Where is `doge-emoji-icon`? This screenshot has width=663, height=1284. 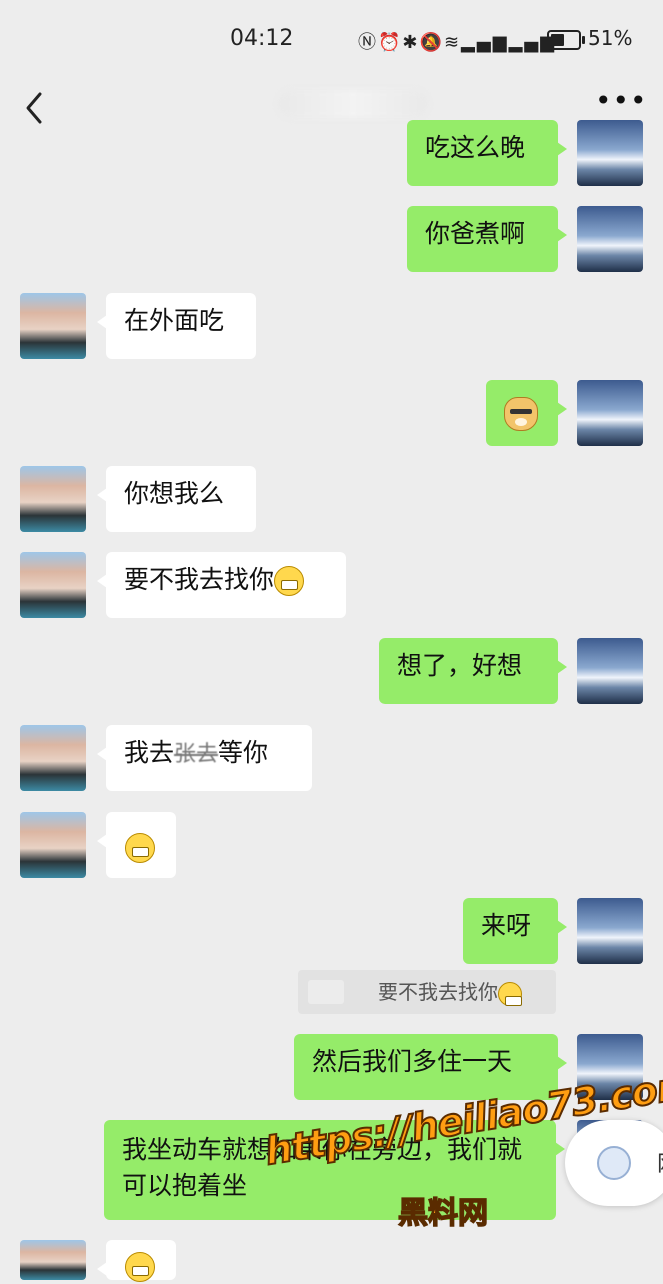
doge-emoji-icon is located at coordinates (521, 414).